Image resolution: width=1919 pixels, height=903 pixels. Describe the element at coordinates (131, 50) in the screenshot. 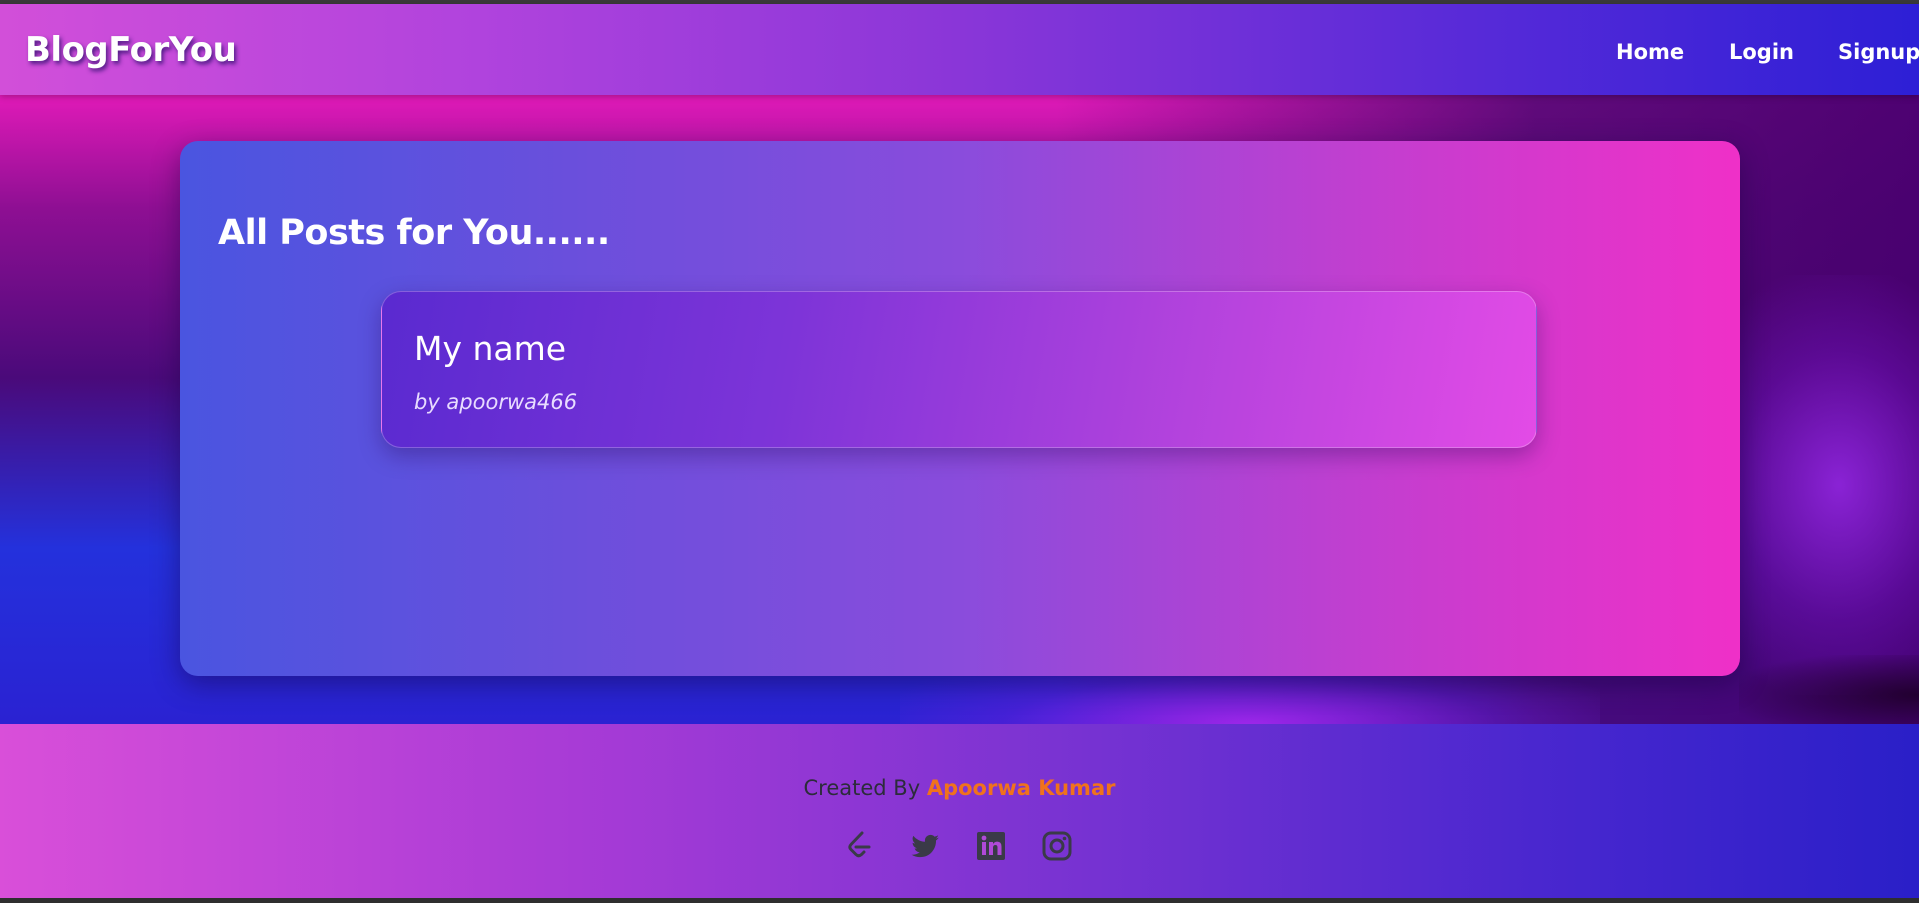

I see `brand-logo: BlogForYou` at that location.